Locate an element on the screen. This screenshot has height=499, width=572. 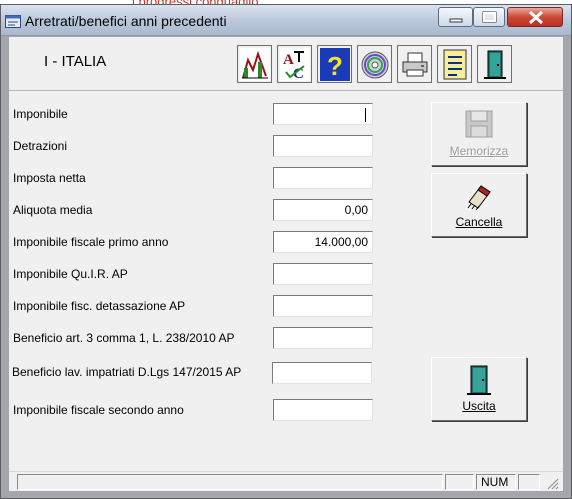
uscita-label: Uscita is located at coordinates (479, 406).